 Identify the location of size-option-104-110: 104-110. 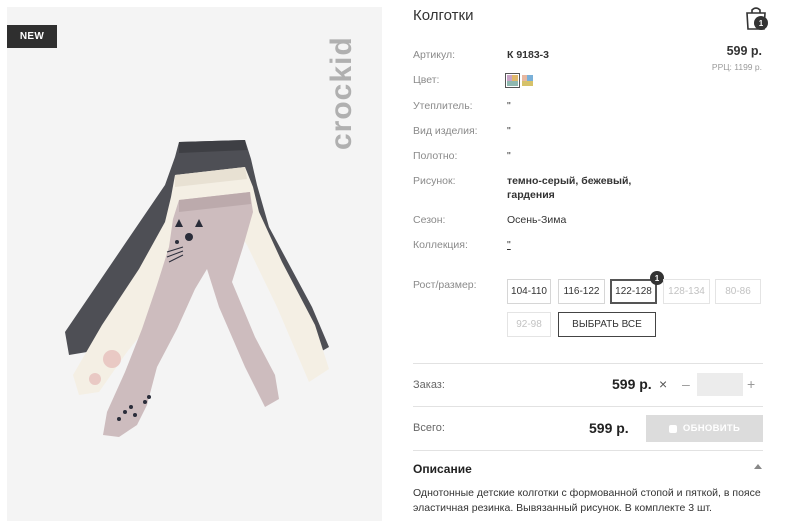
(529, 291).